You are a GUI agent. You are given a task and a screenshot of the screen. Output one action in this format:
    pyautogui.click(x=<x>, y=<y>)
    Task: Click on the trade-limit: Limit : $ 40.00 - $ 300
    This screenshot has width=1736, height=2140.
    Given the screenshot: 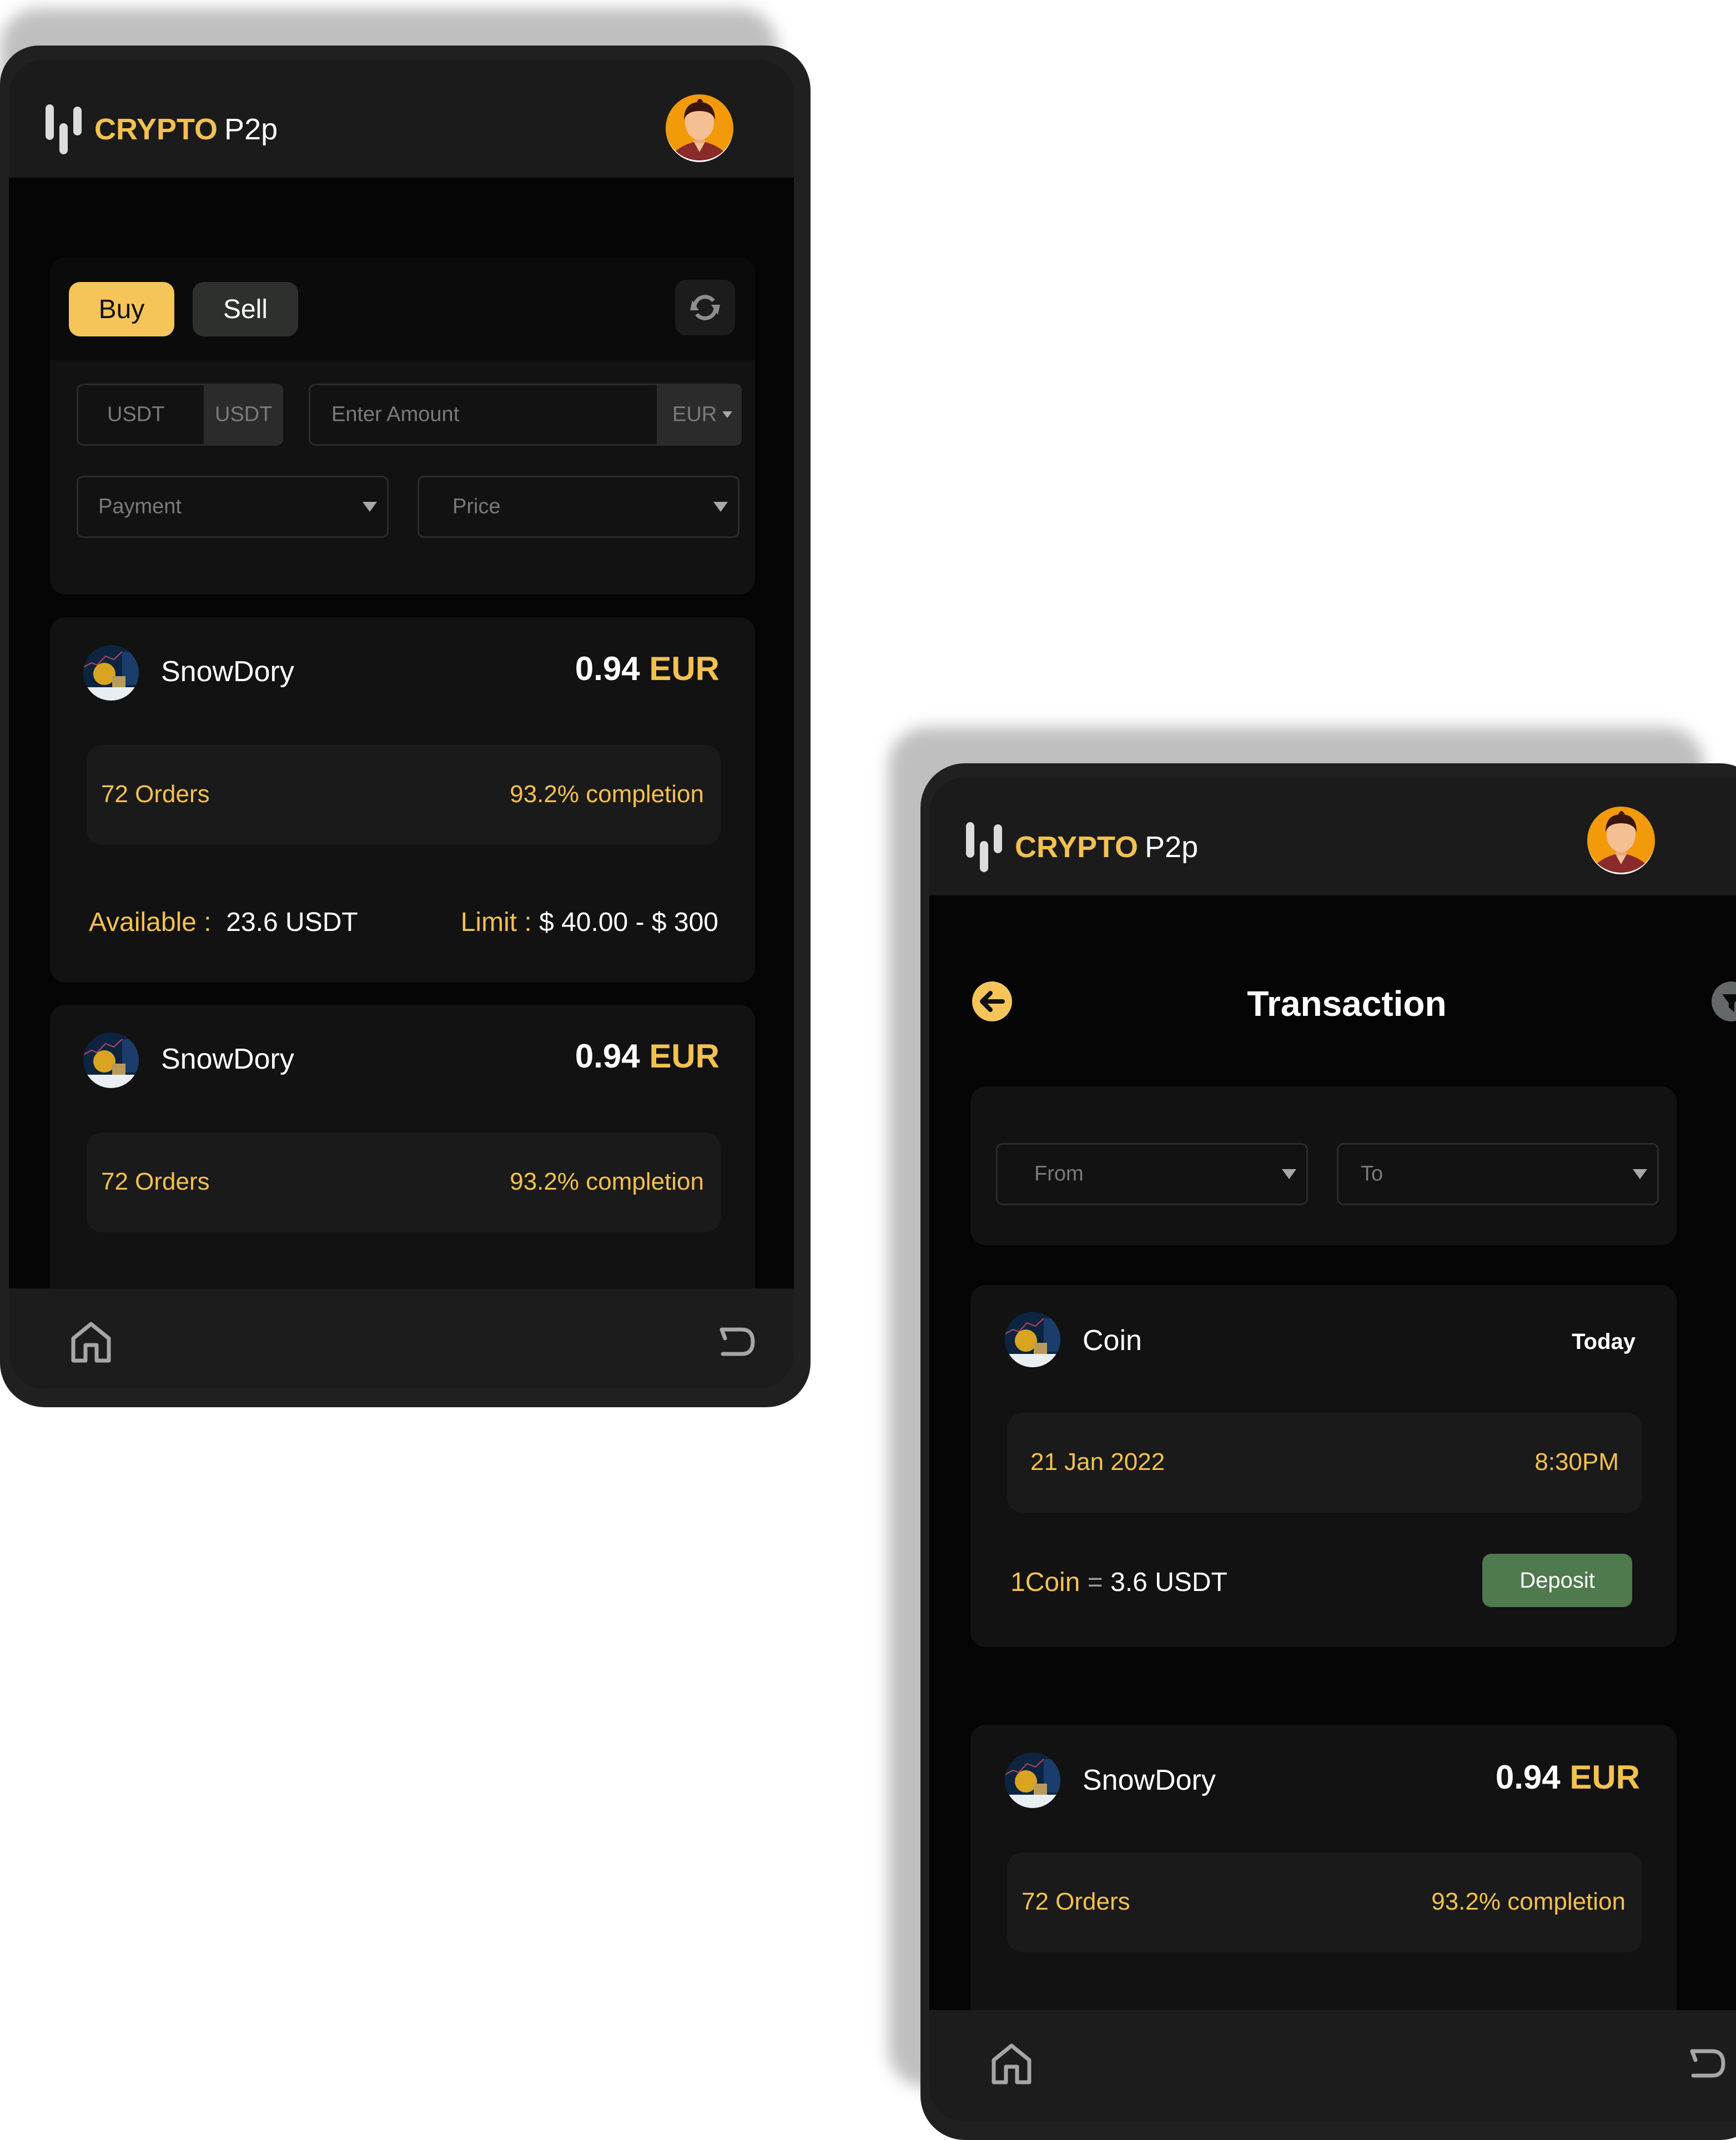 What is the action you would take?
    pyautogui.click(x=589, y=922)
    